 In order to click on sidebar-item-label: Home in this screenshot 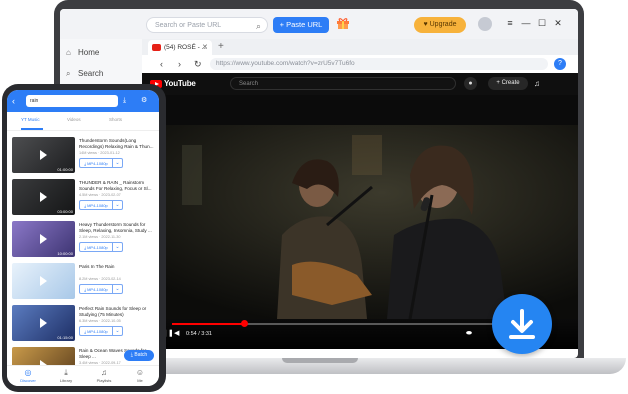, I will do `click(89, 52)`.